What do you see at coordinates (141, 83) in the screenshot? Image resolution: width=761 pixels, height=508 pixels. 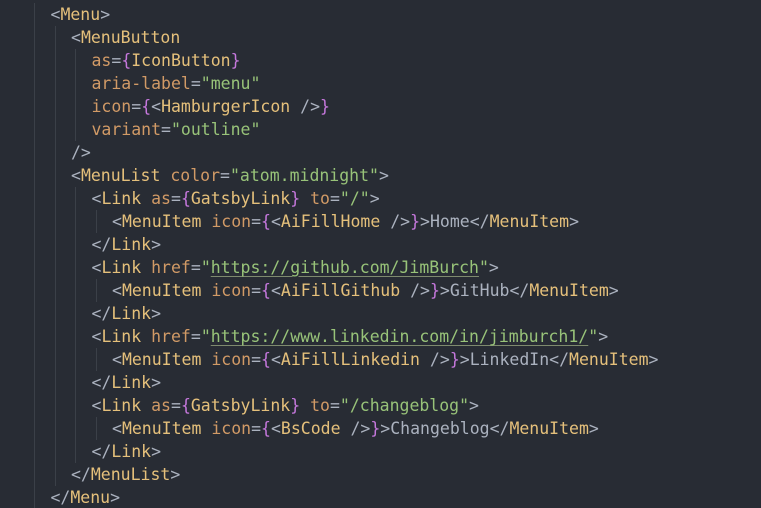 I see `attribute-name: aria-label` at bounding box center [141, 83].